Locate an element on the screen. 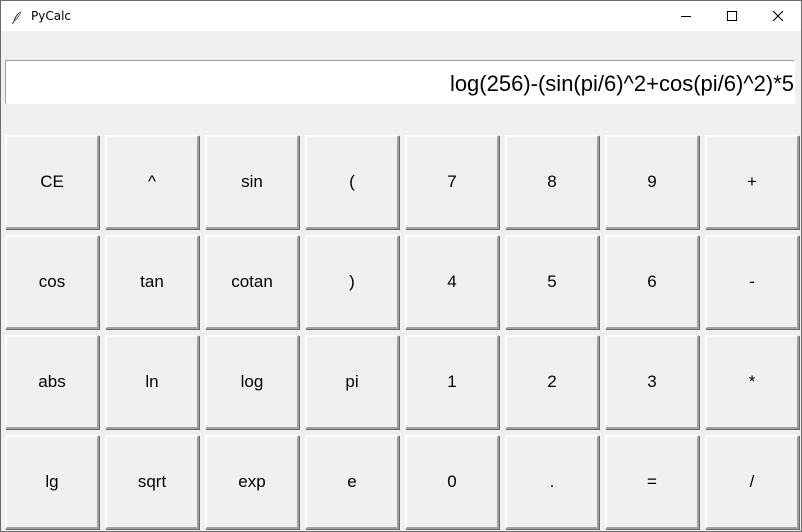 The width and height of the screenshot is (802, 532). feather-icon is located at coordinates (17, 17).